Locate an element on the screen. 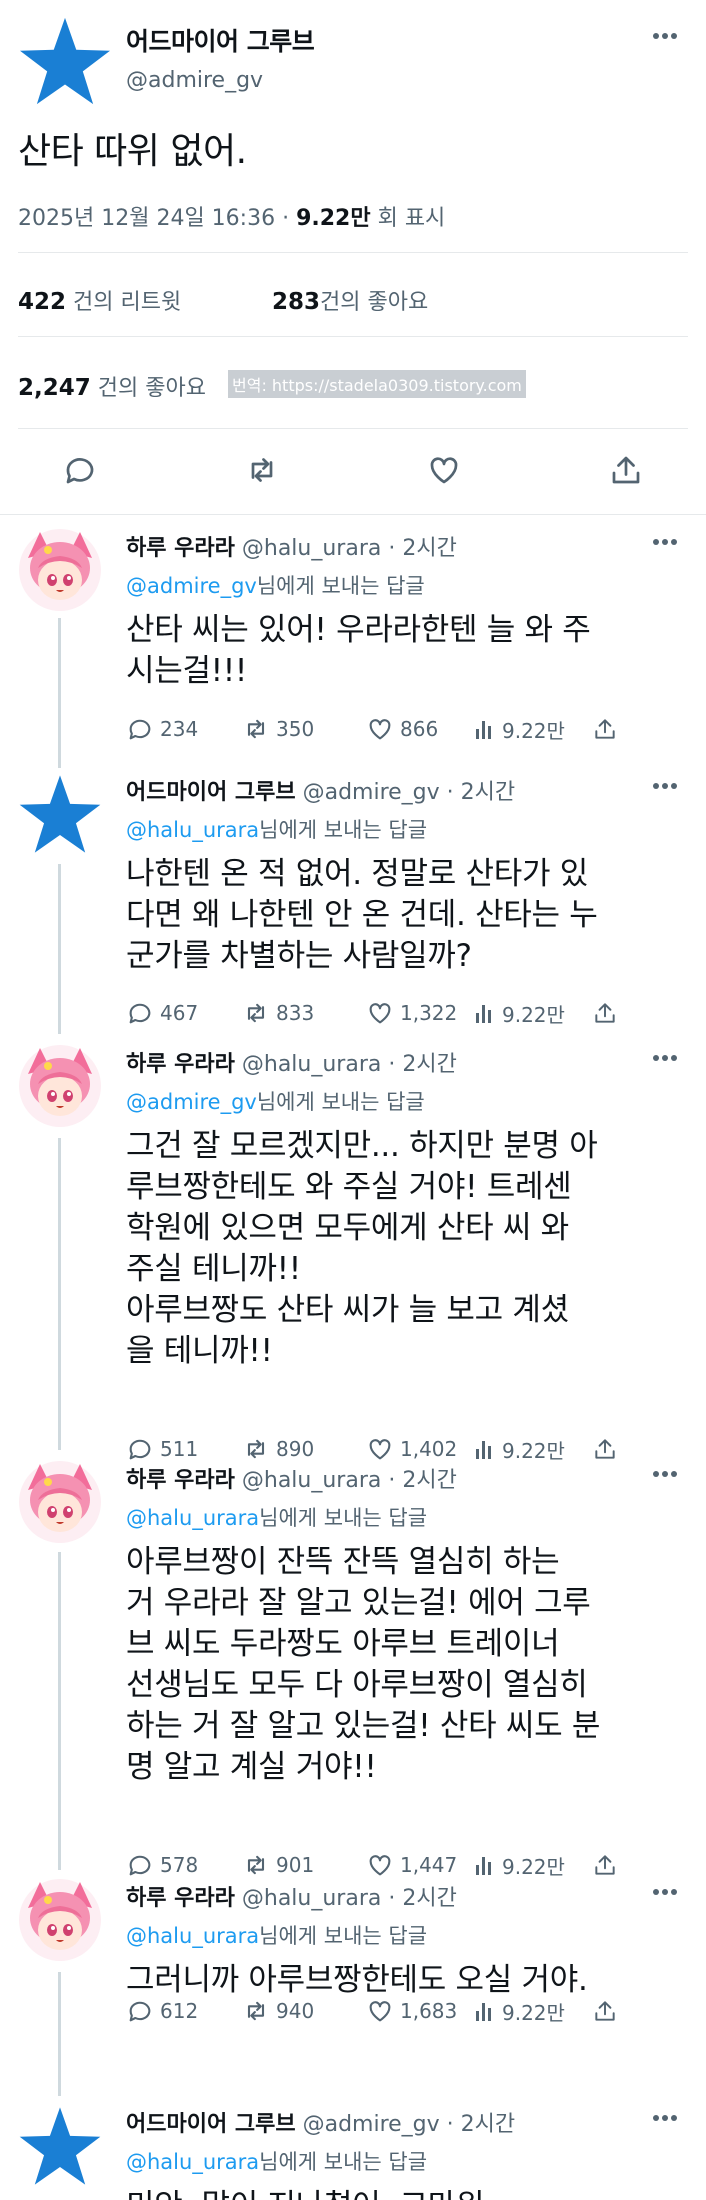 Image resolution: width=706 pixels, height=2200 pixels. reply-text: 산타 씨는 있어! 우라라한텐 늘 와 주 시는걸!!! is located at coordinates (358, 650).